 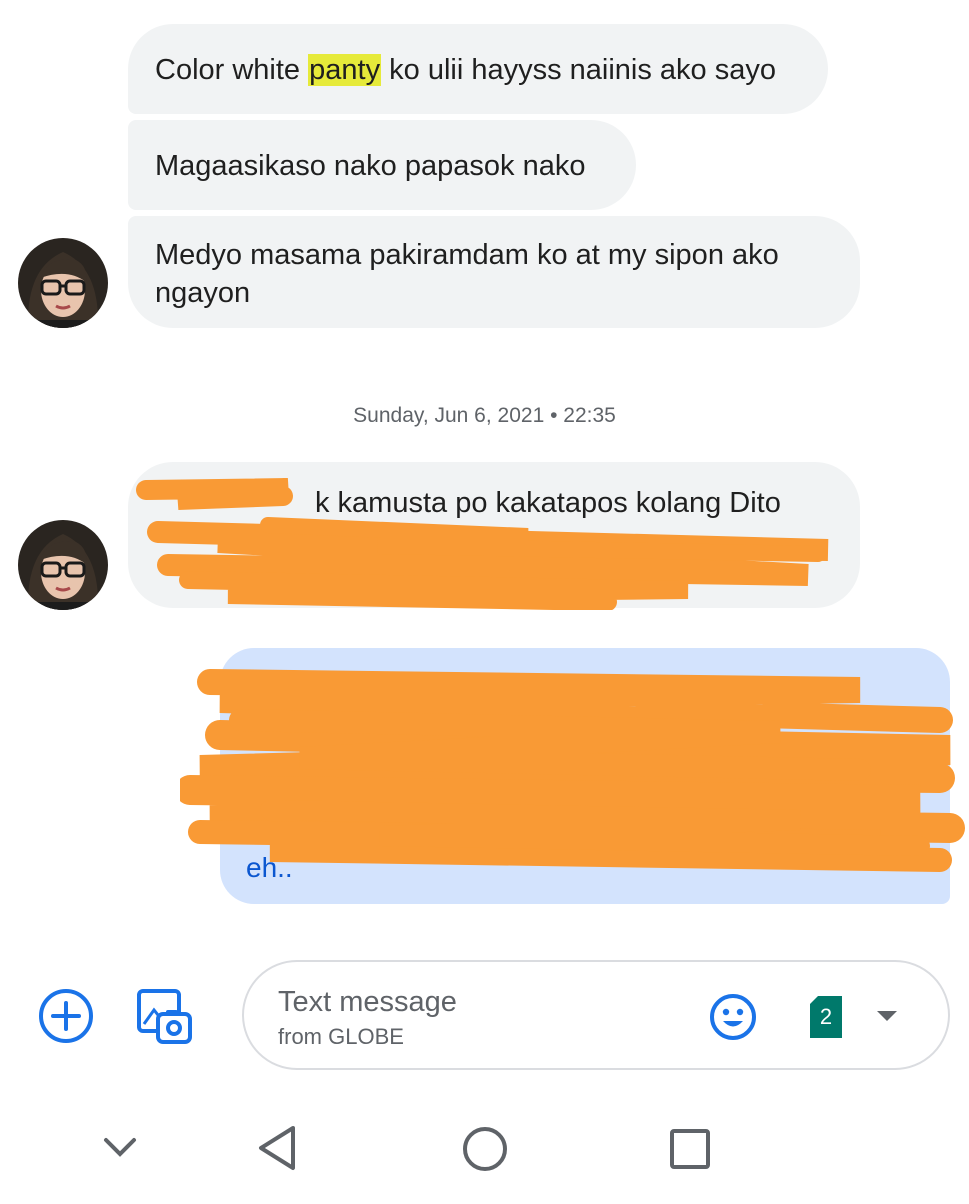 I want to click on dropdown-arrow-icon, so click(x=887, y=1016).